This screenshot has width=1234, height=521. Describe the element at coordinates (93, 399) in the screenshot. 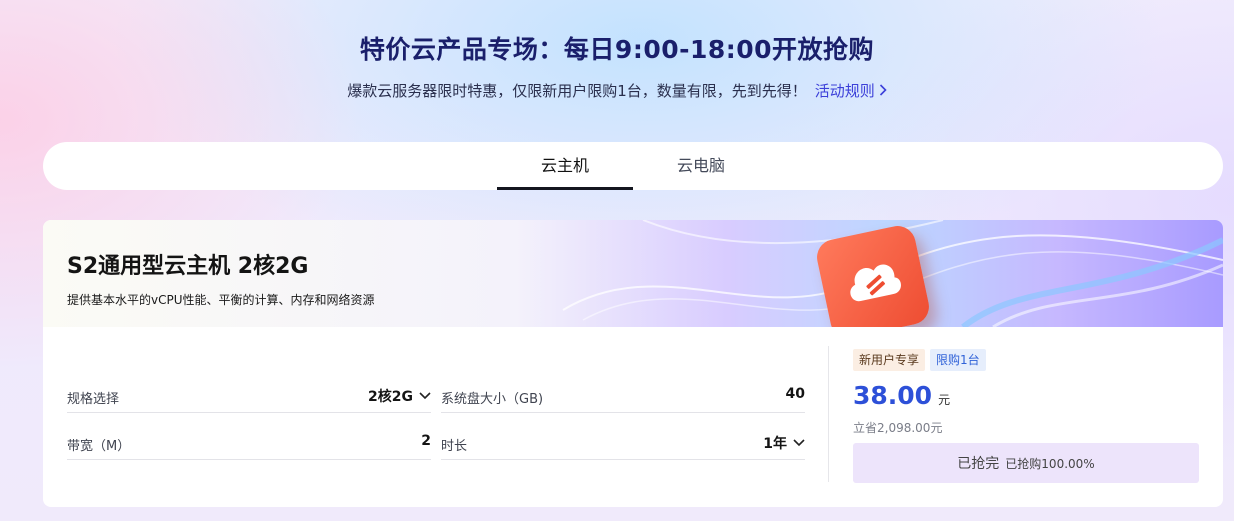

I see `spec-select-label: 规格选择` at that location.